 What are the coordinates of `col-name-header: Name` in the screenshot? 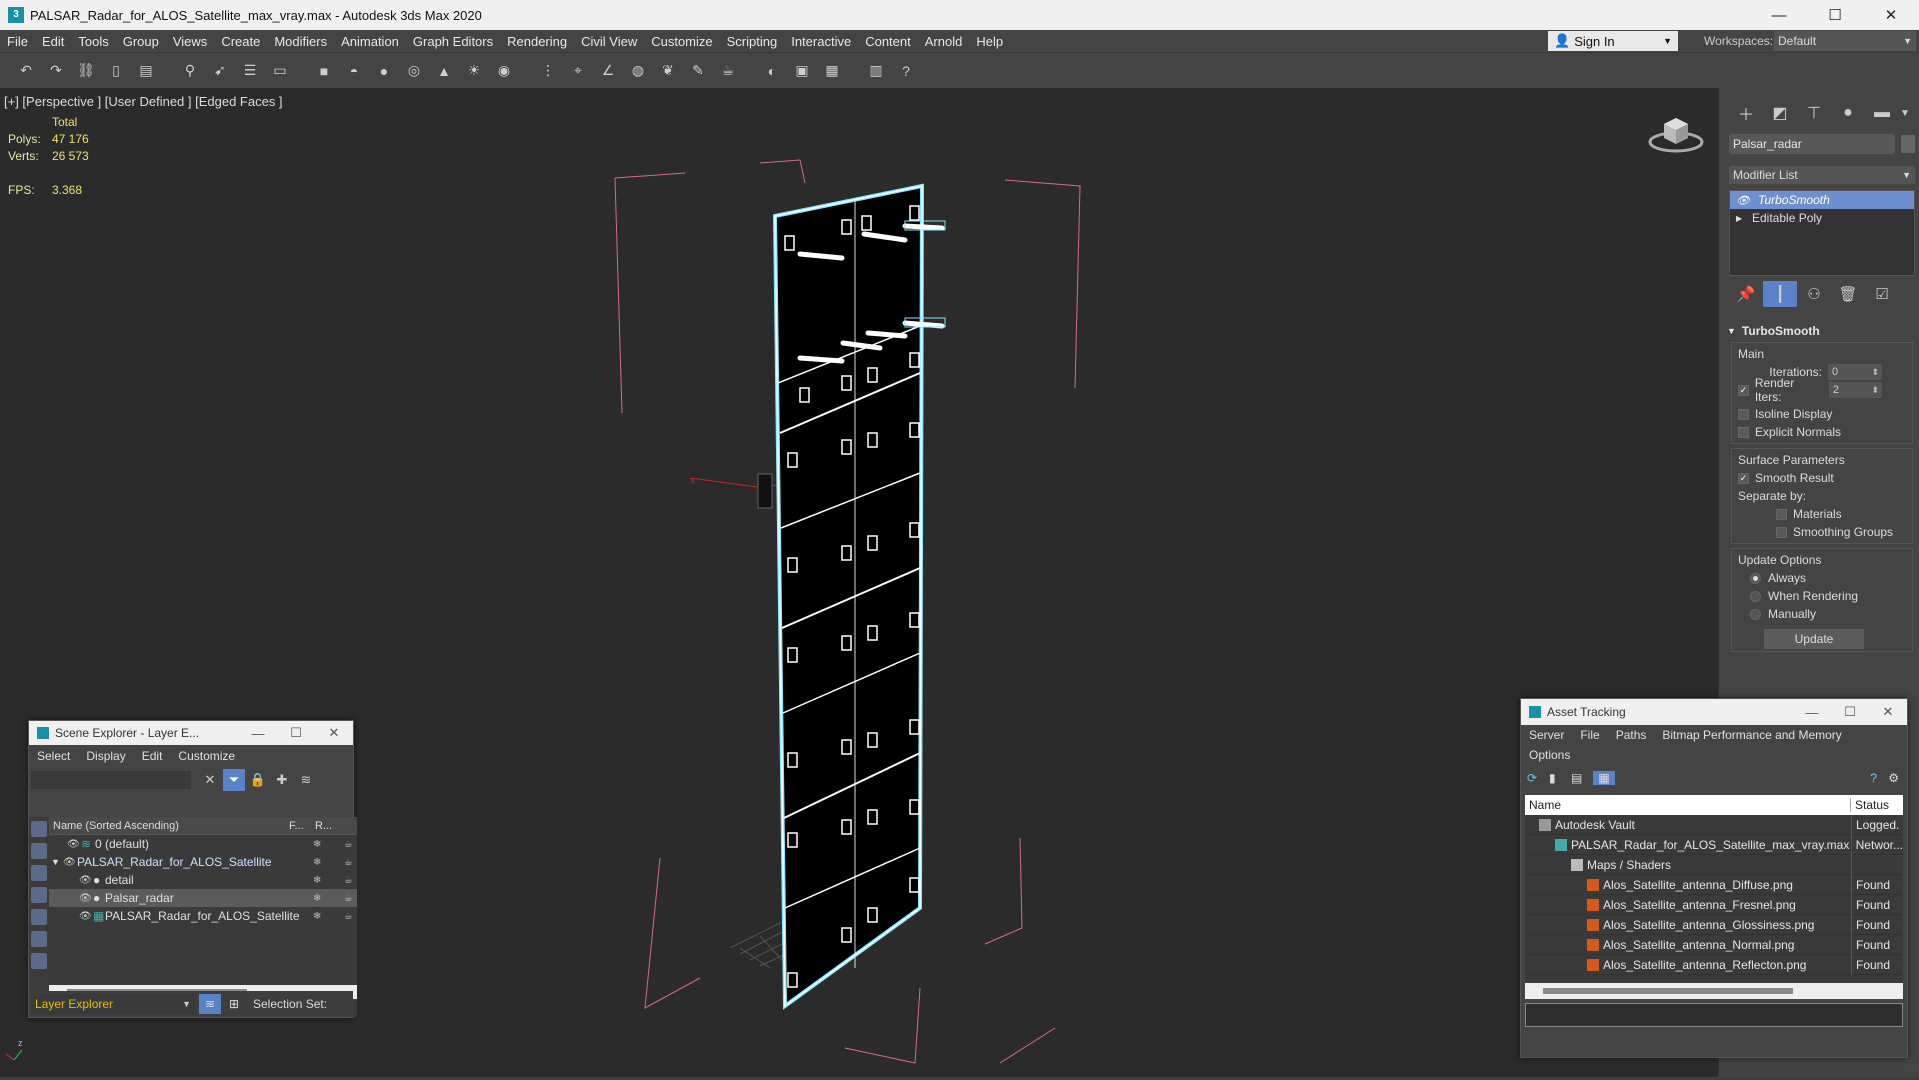 It's located at (1688, 805).